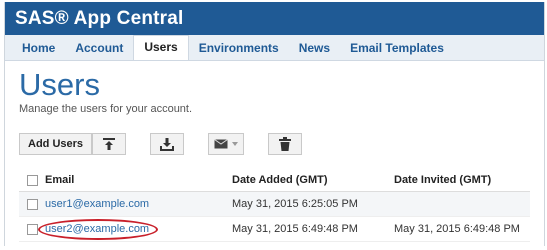  What do you see at coordinates (38, 49) in the screenshot?
I see `tab-home: Home` at bounding box center [38, 49].